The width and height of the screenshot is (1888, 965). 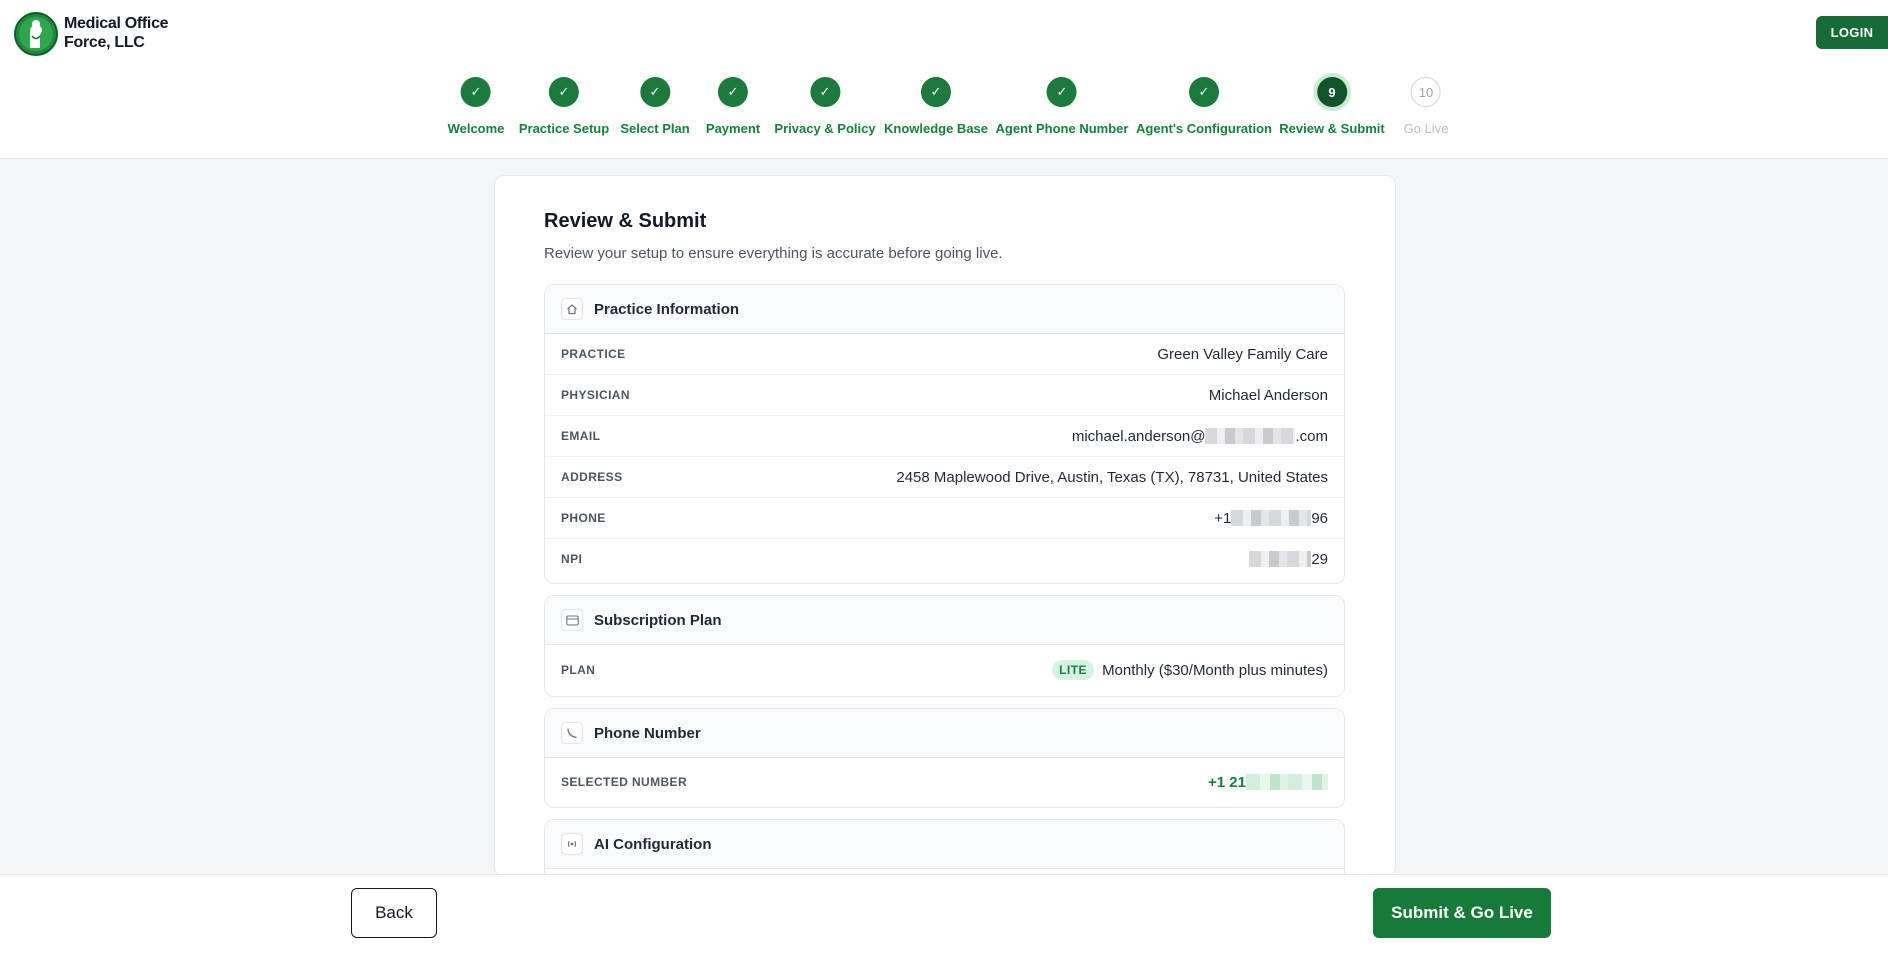 What do you see at coordinates (944, 309) in the screenshot?
I see `section-header: Practice Information` at bounding box center [944, 309].